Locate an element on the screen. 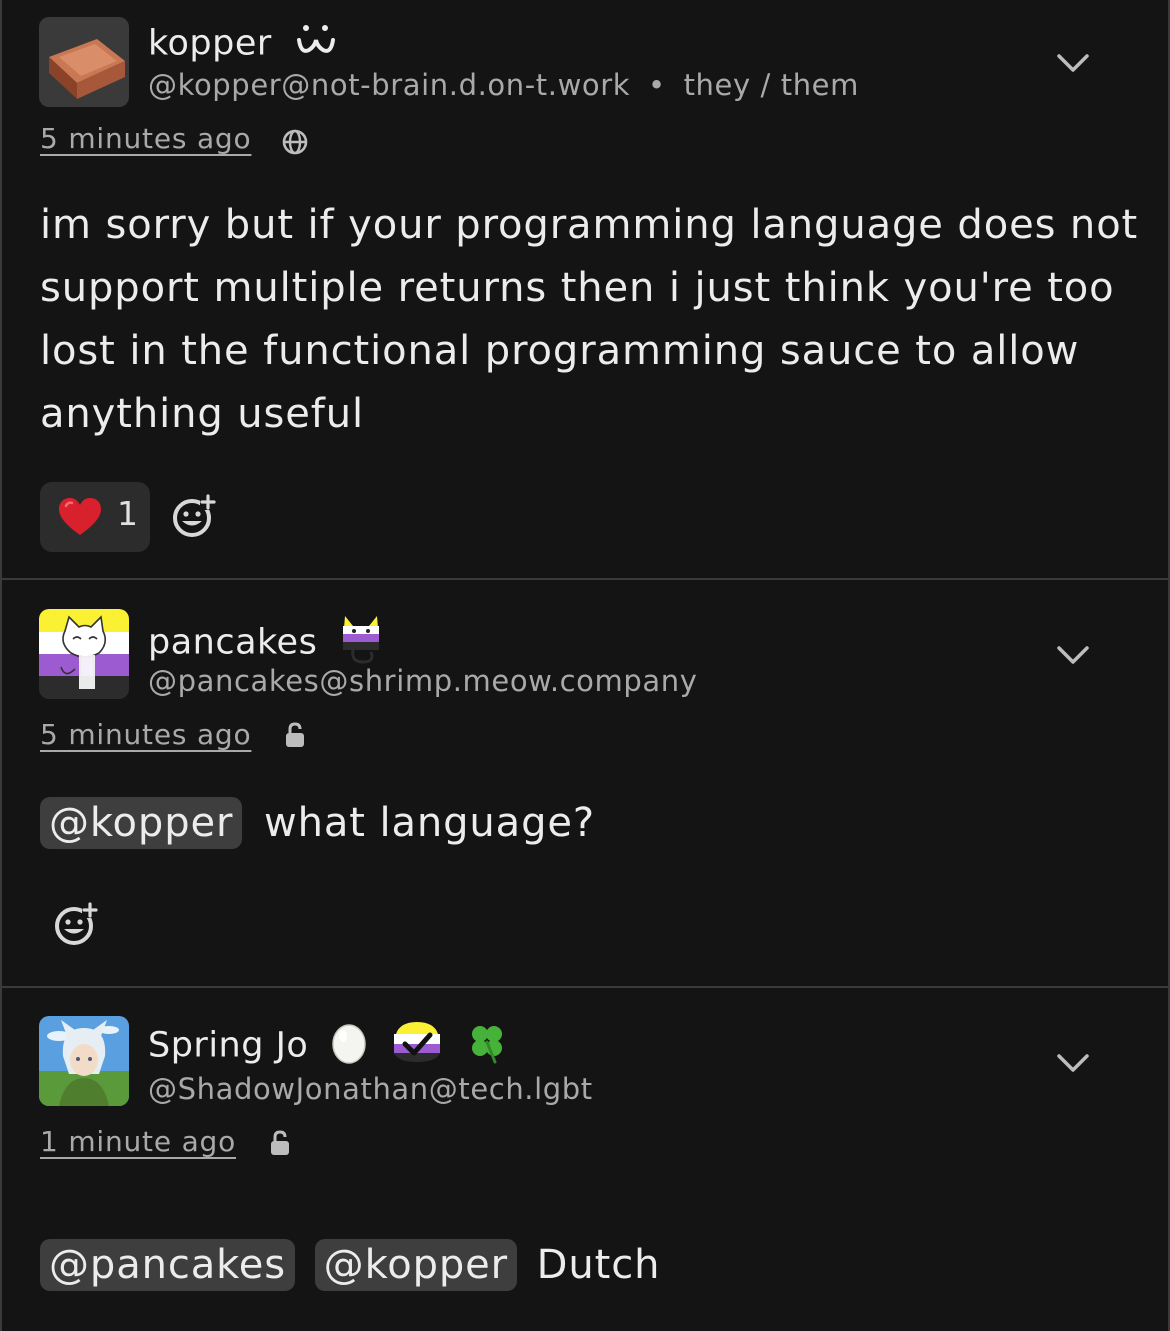  pronouns: they / them is located at coordinates (771, 85).